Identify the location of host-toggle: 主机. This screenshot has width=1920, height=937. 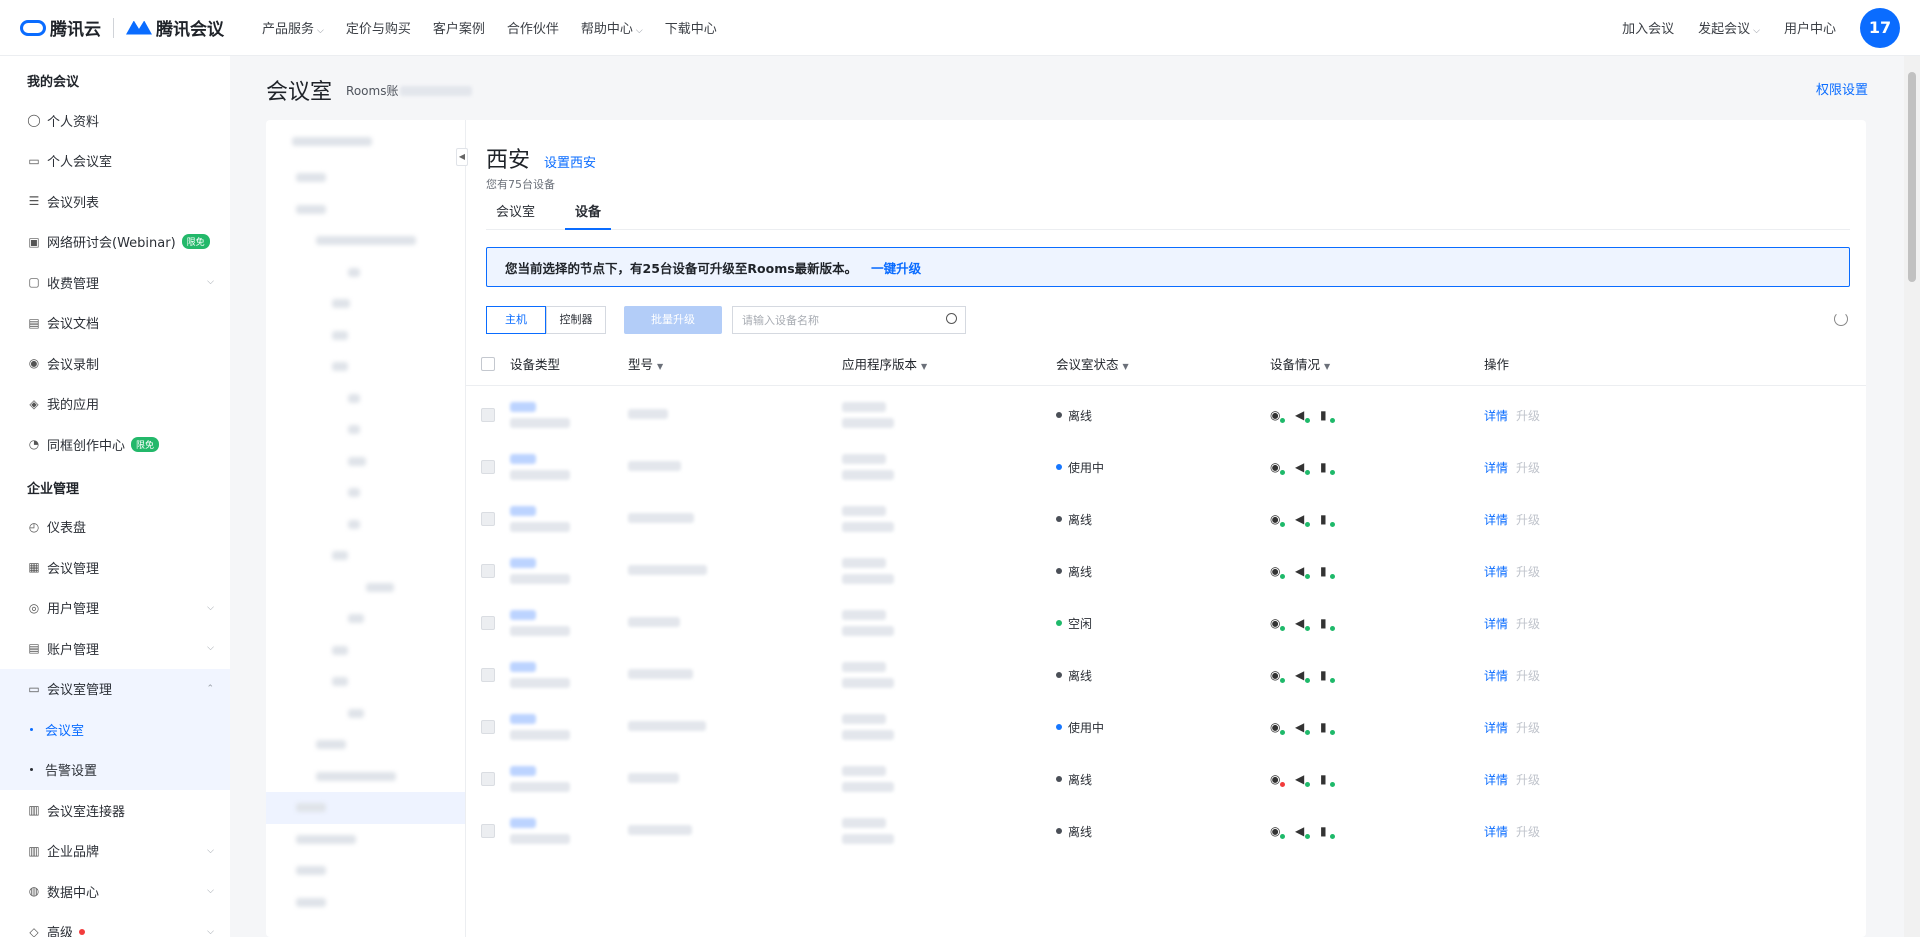
(516, 320).